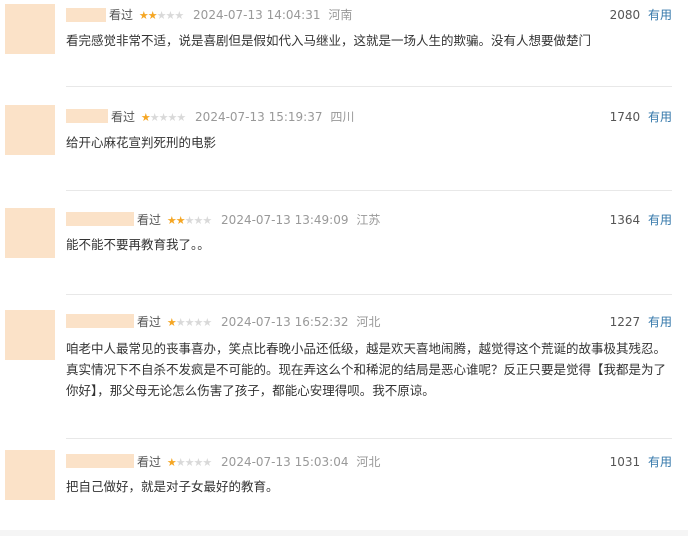 This screenshot has width=688, height=536. What do you see at coordinates (340, 15) in the screenshot?
I see `comment-location: 河南` at bounding box center [340, 15].